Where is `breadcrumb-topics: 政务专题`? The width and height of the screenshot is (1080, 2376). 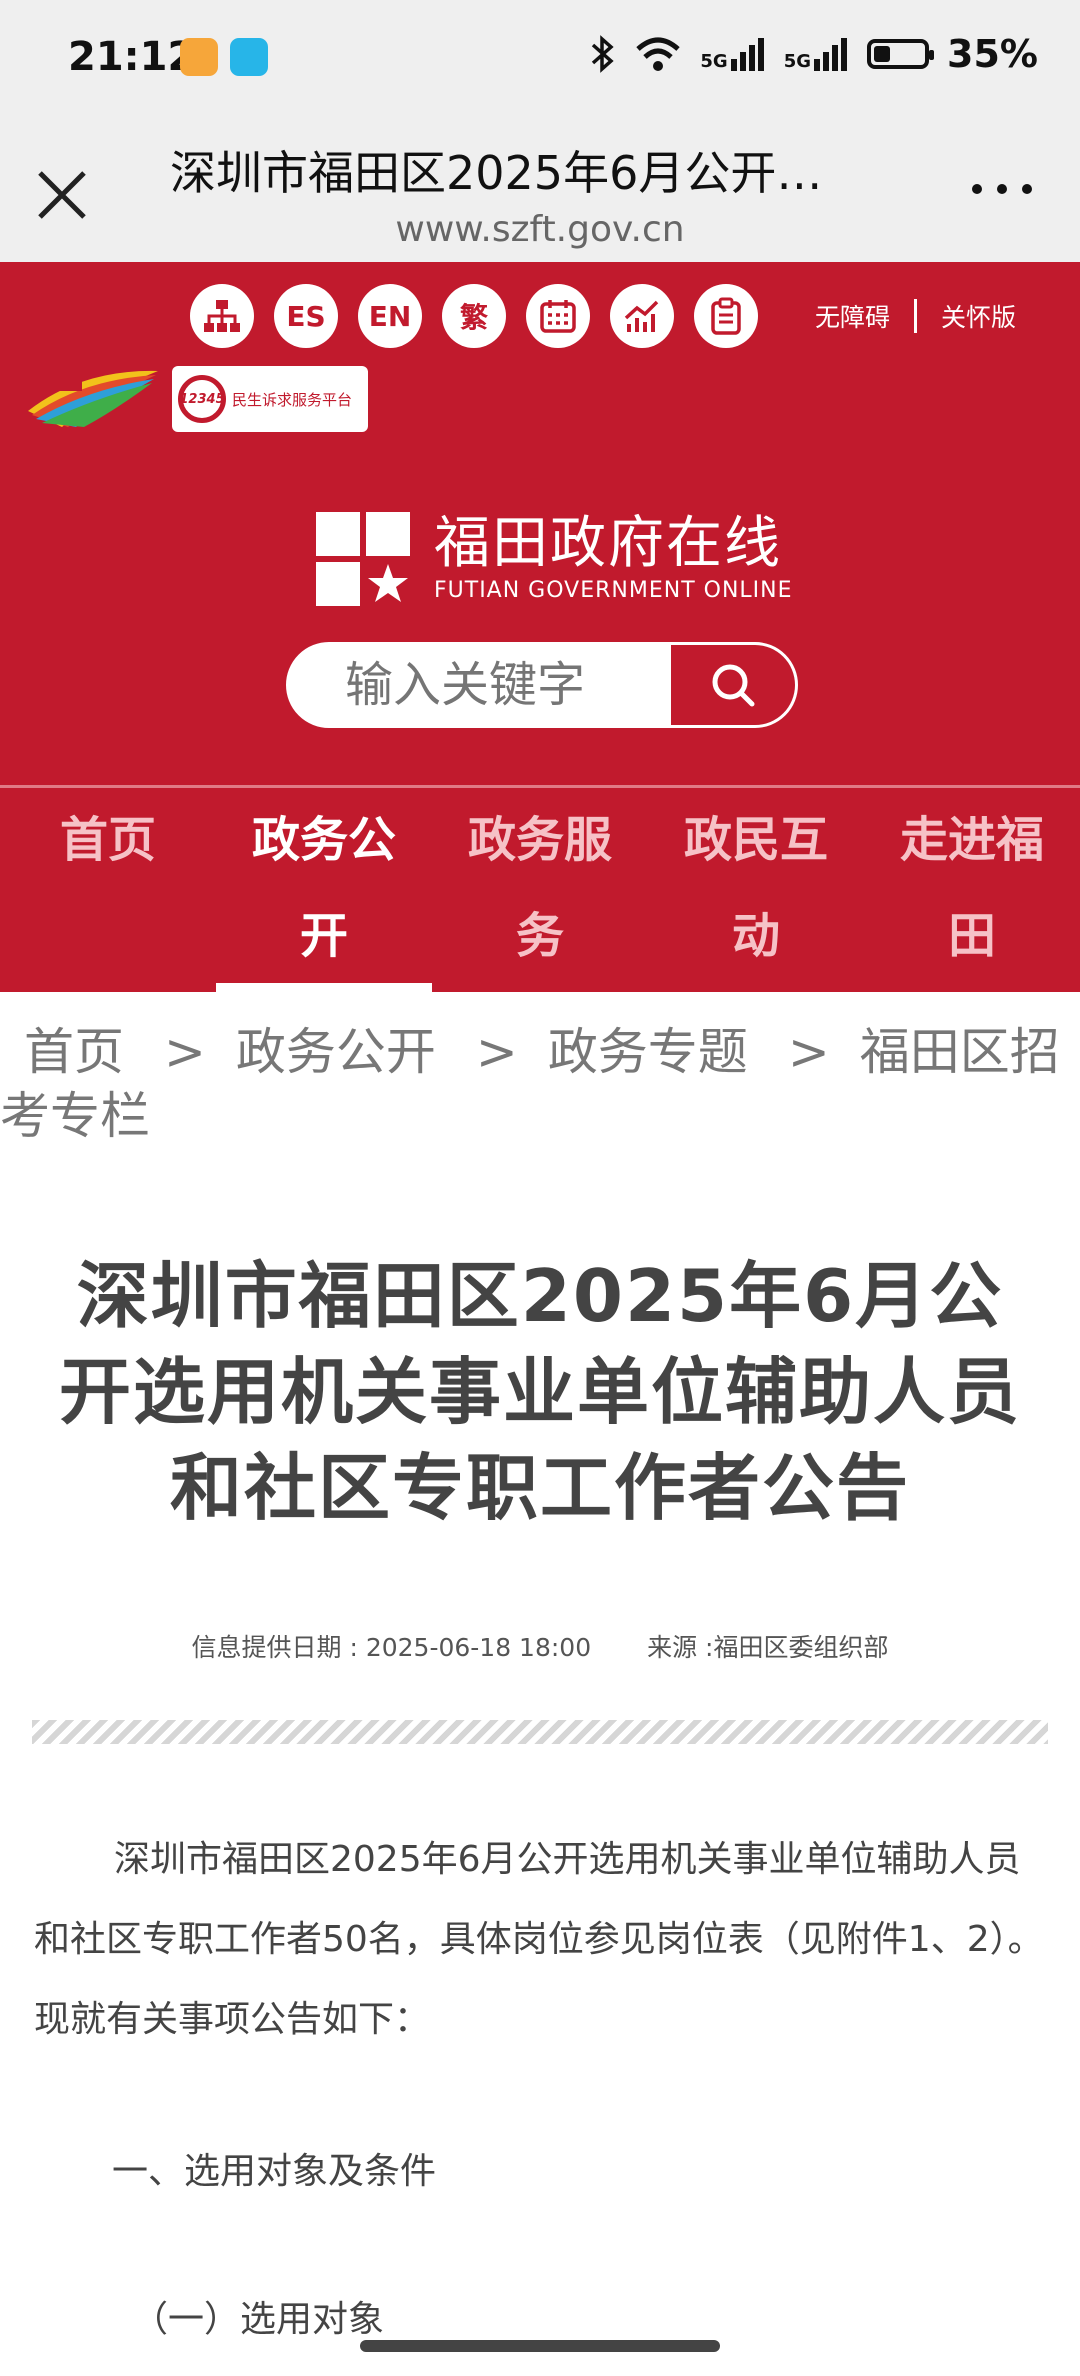
breadcrumb-topics: 政务专题 is located at coordinates (648, 1052).